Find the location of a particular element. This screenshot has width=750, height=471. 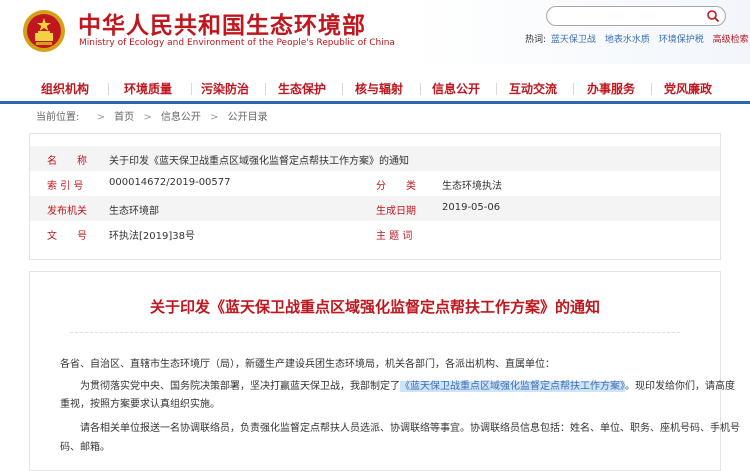

article-paragraph: 码、邮箱。 is located at coordinates (85, 447).